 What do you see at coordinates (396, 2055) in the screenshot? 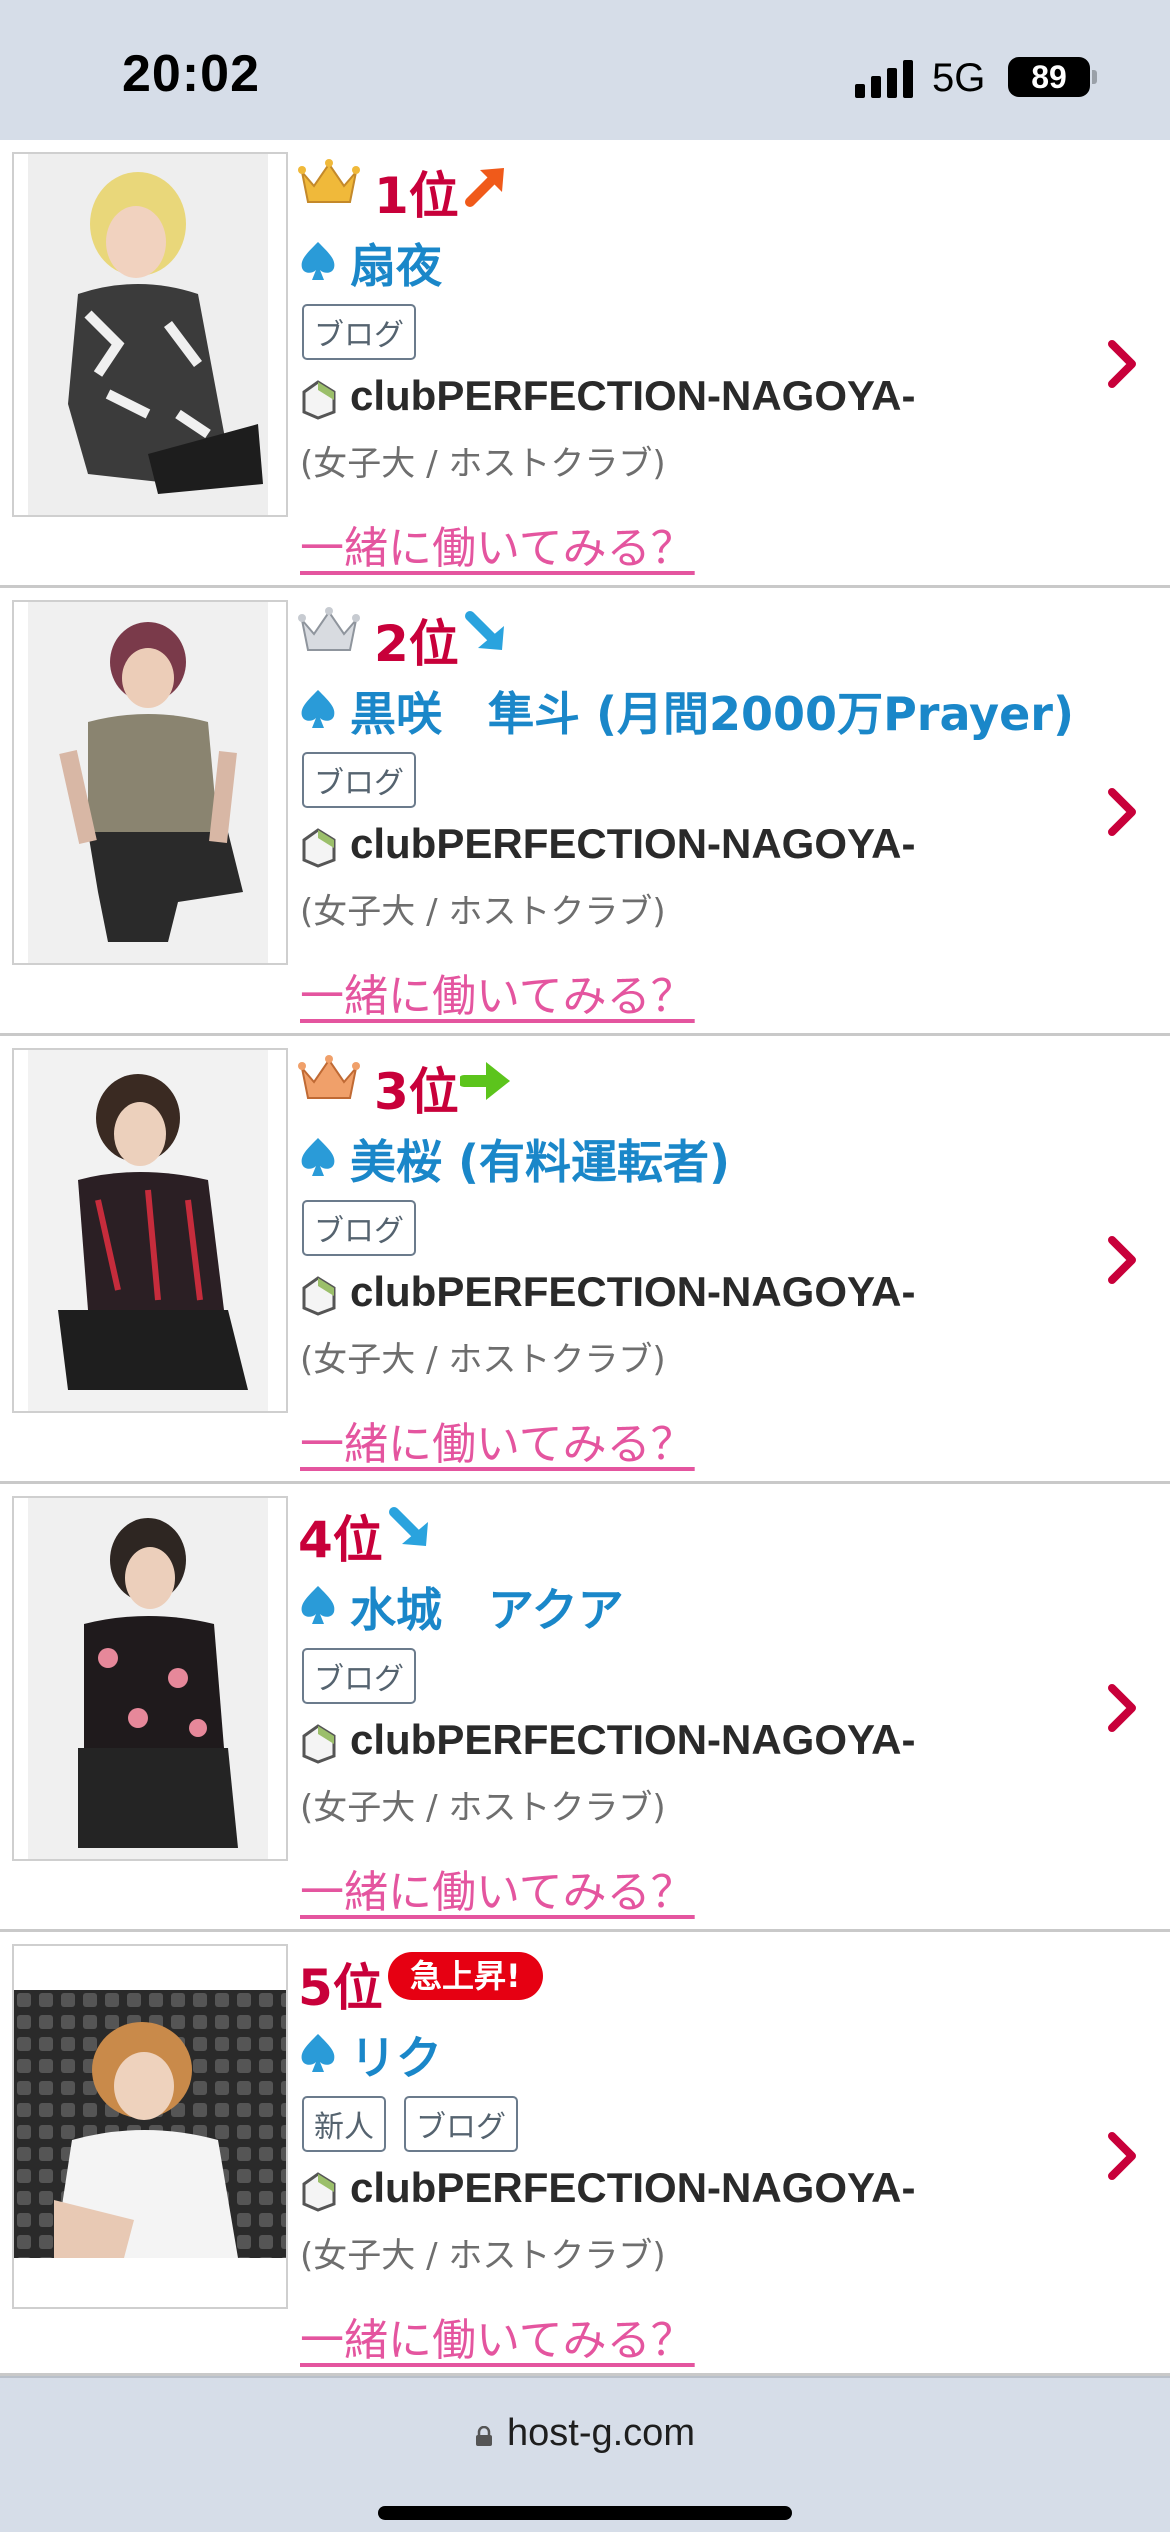
I see `host-name: リク` at bounding box center [396, 2055].